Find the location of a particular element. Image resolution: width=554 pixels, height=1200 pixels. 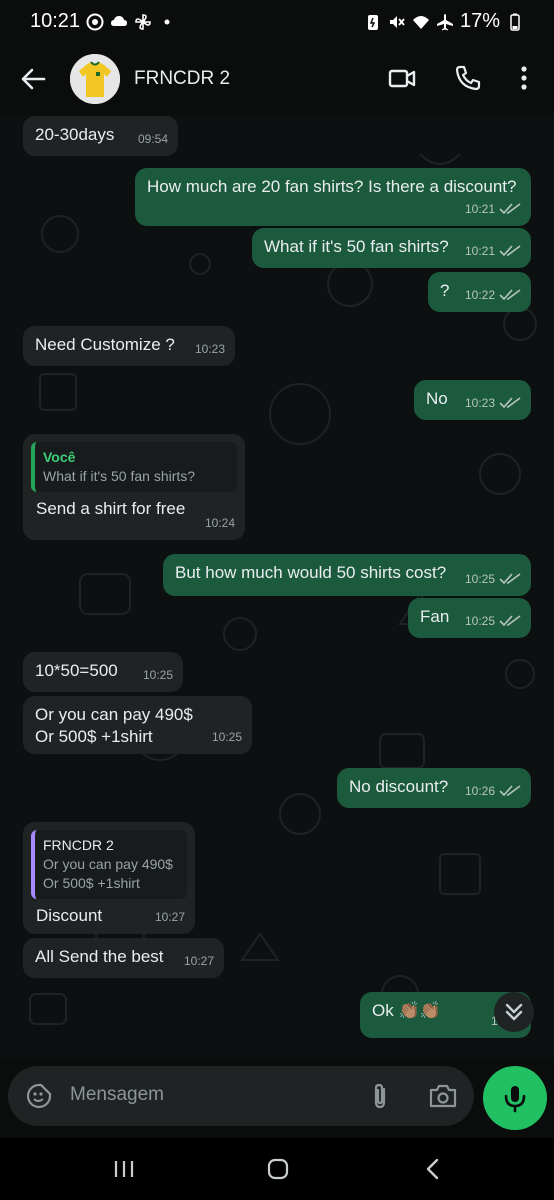

yellow-shirt-icon is located at coordinates (95, 79).